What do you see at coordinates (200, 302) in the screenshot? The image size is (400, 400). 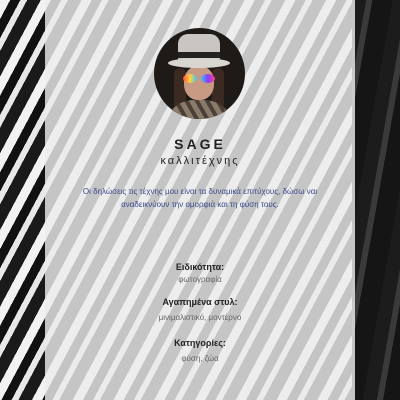 I see `styles-label: Αγαπημένα στυλ:` at bounding box center [200, 302].